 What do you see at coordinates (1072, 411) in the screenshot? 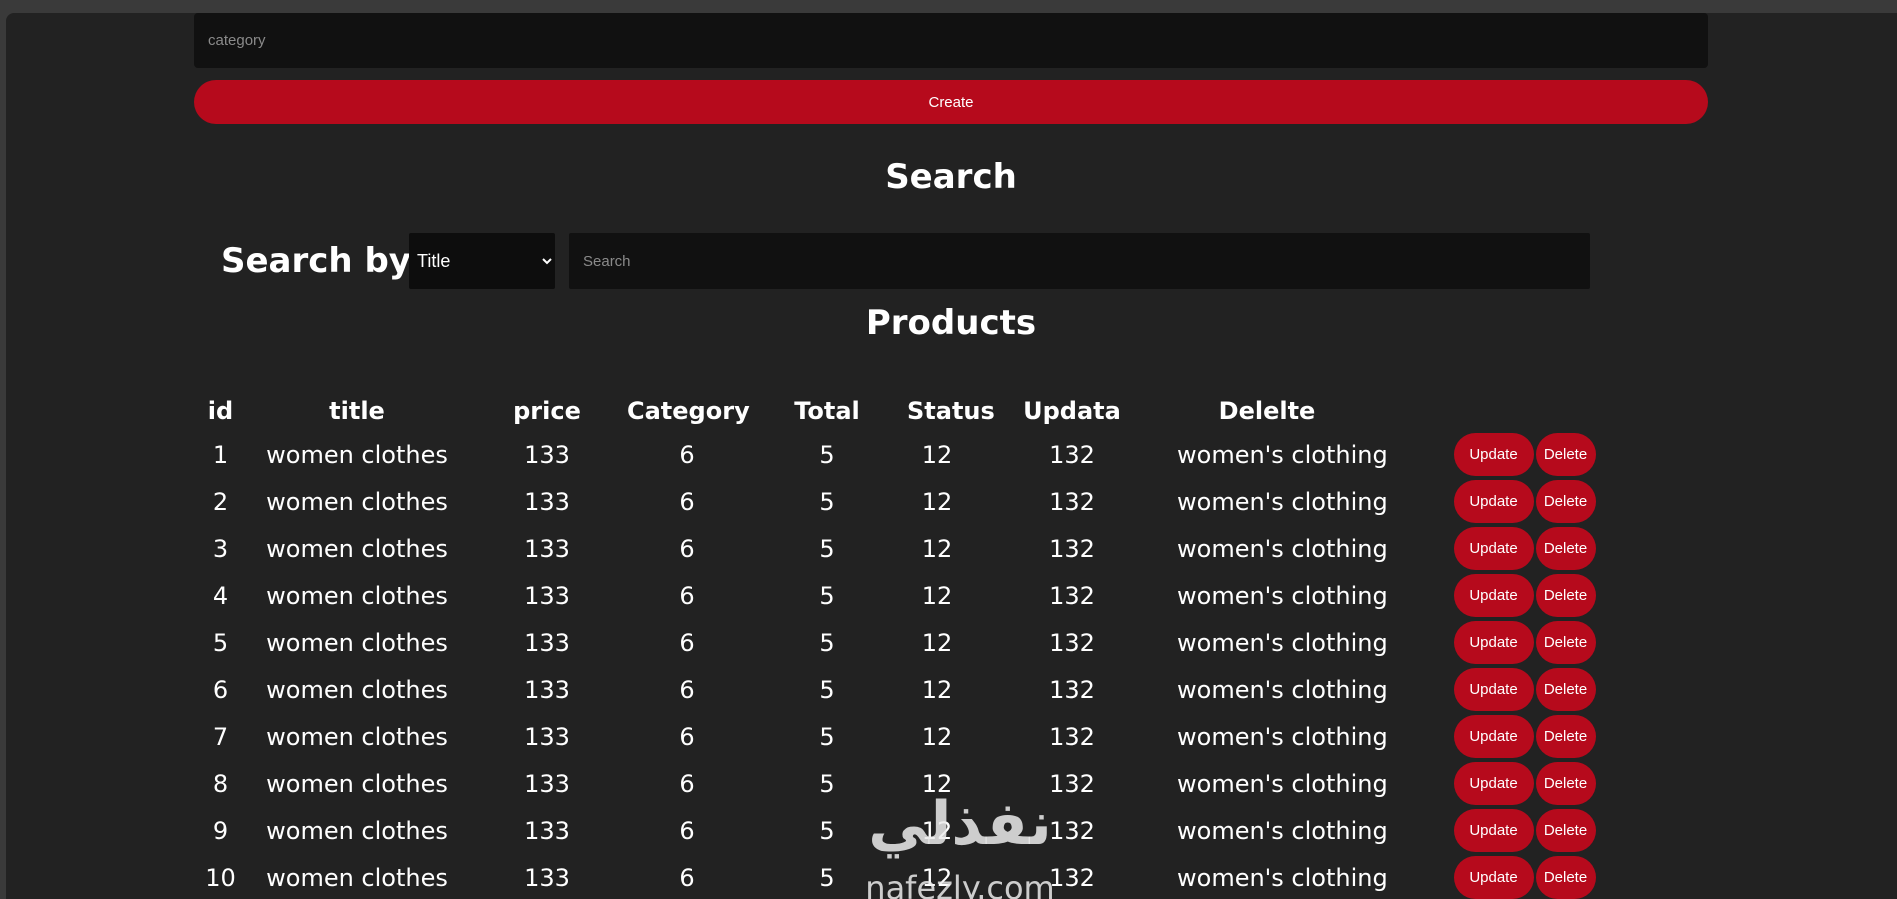
I see `column-header: Updata` at bounding box center [1072, 411].